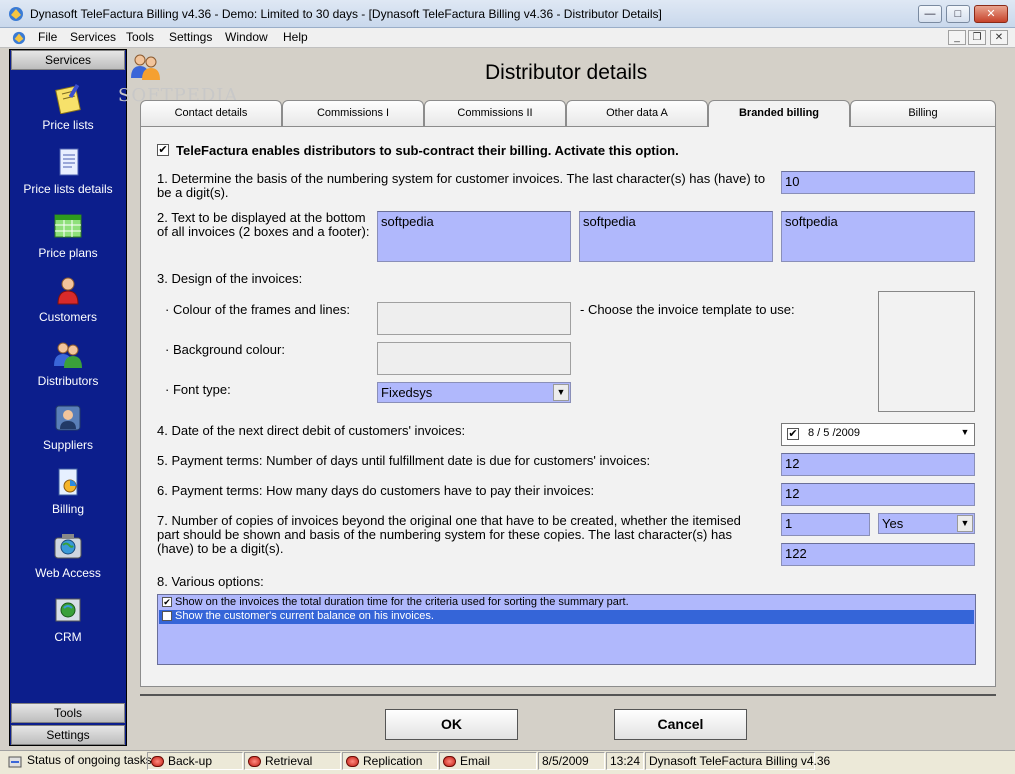 Image resolution: width=1015 pixels, height=774 pixels. I want to click on status-task-replication: Replication, so click(390, 761).